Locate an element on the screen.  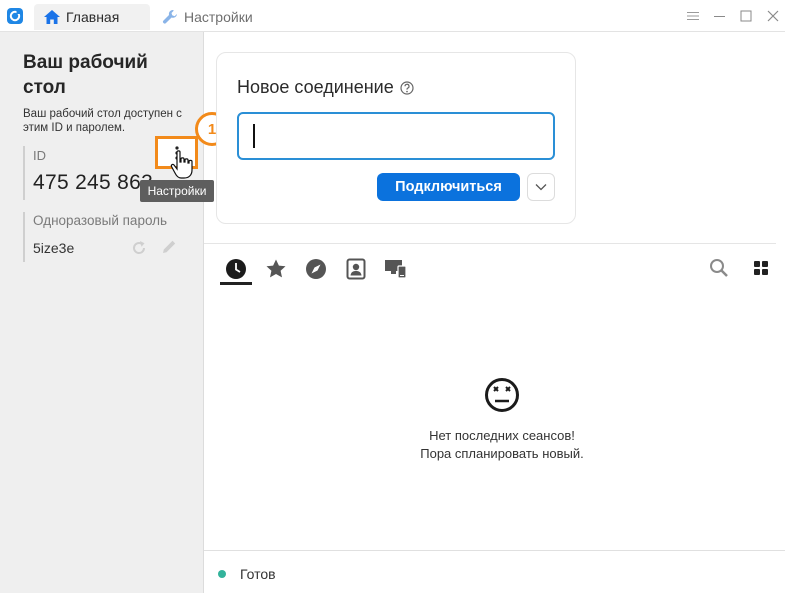
minimize-button is located at coordinates (720, 16).